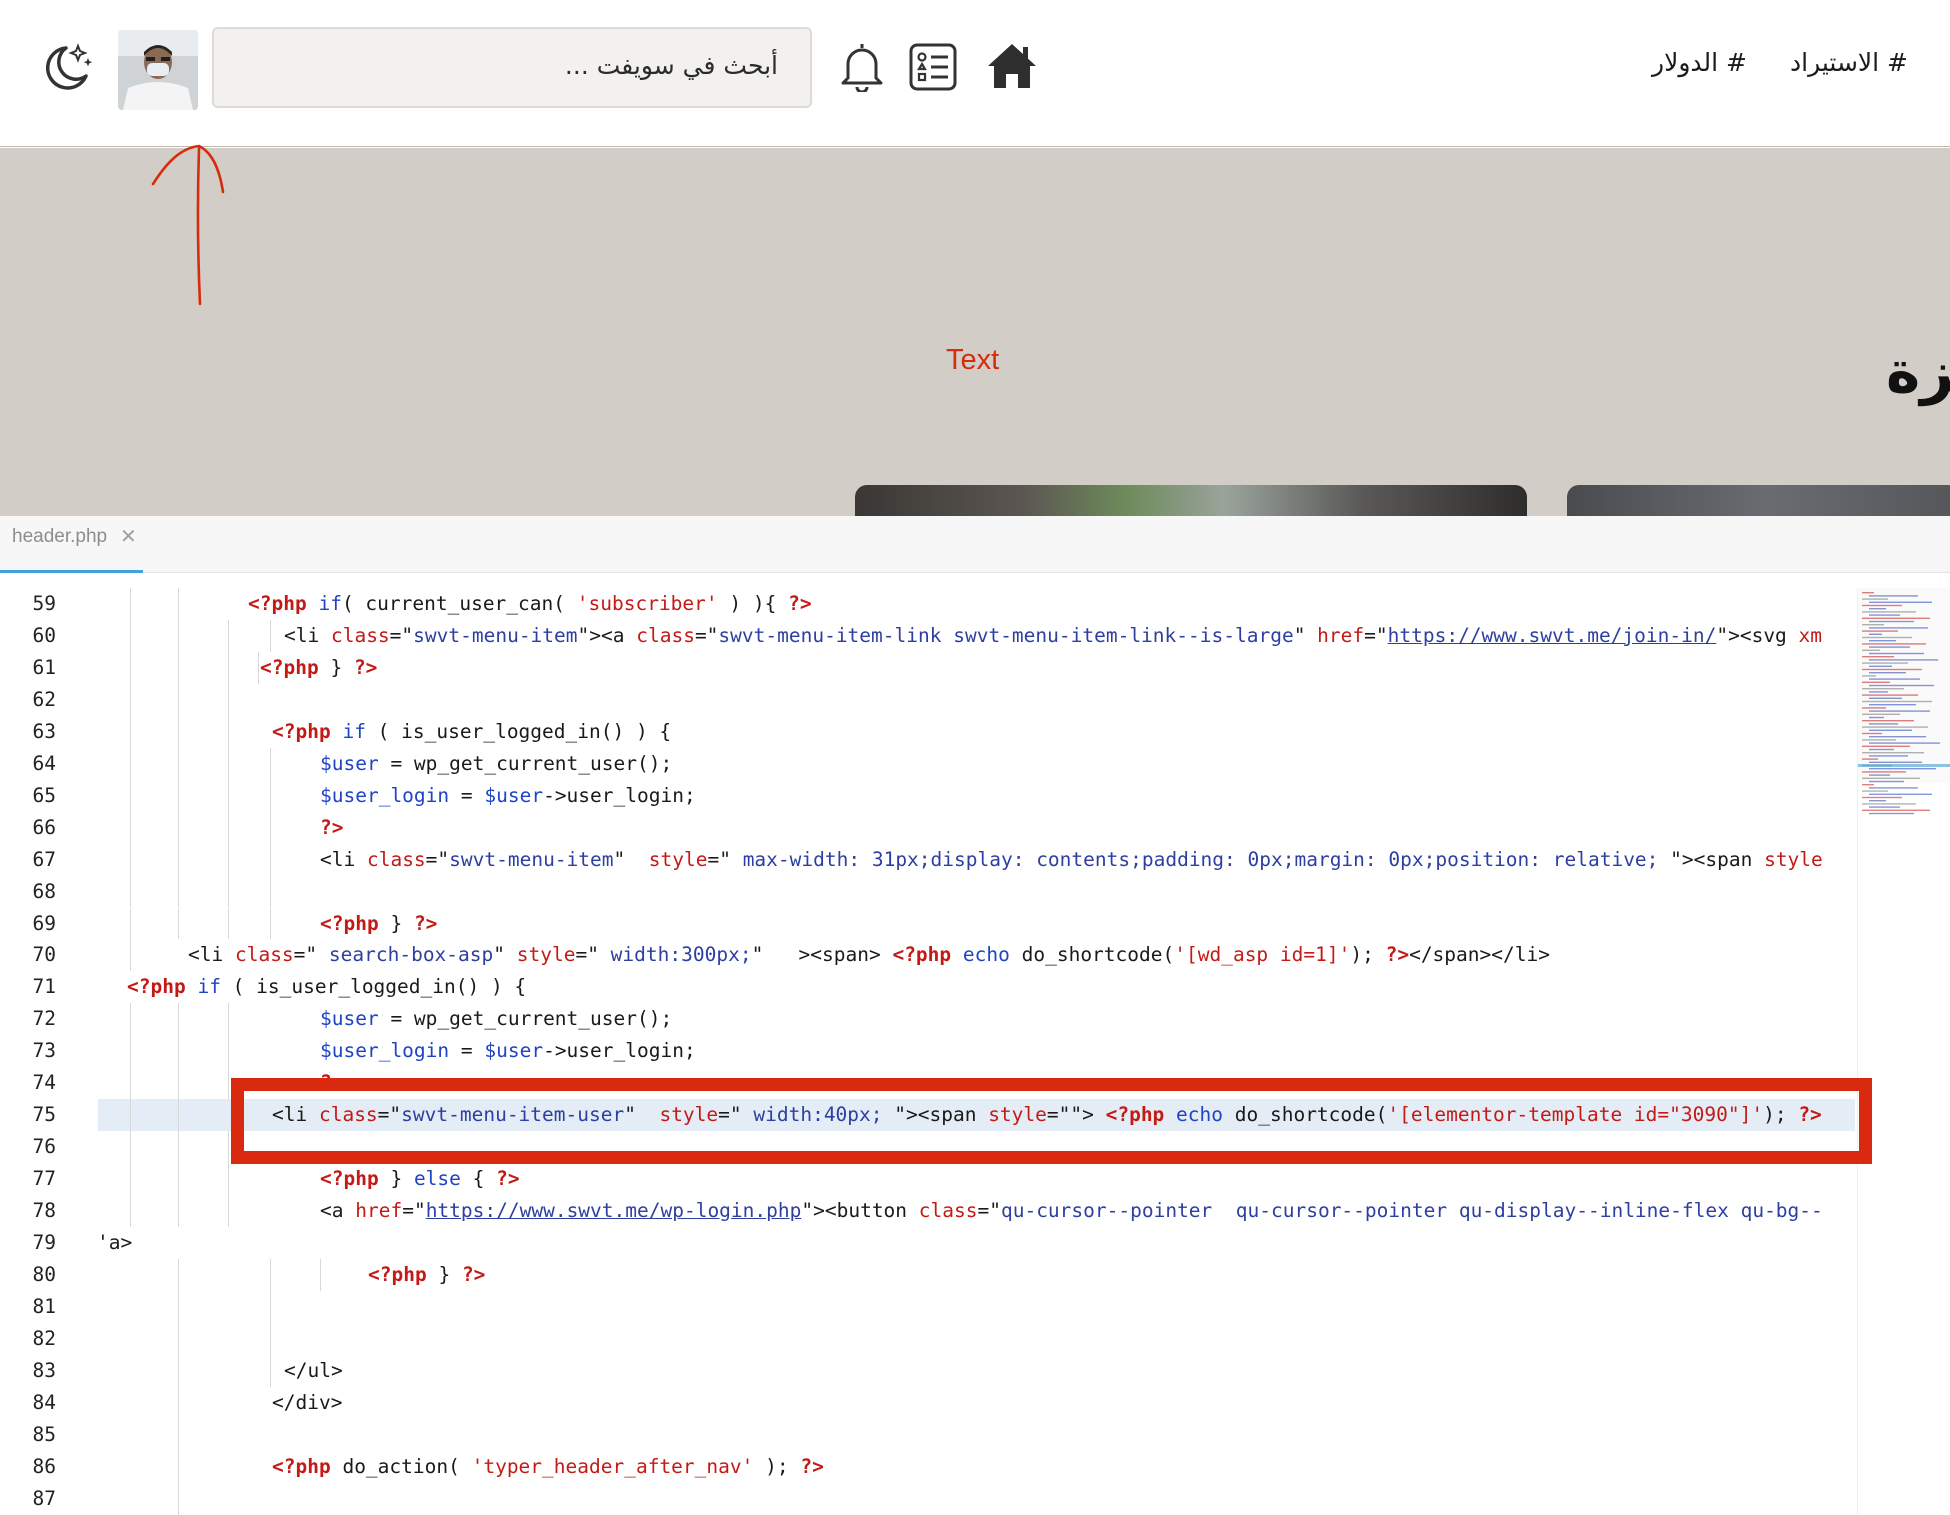  I want to click on code-text: <?php if ( is_user_logged_in() ) {, so click(471, 732).